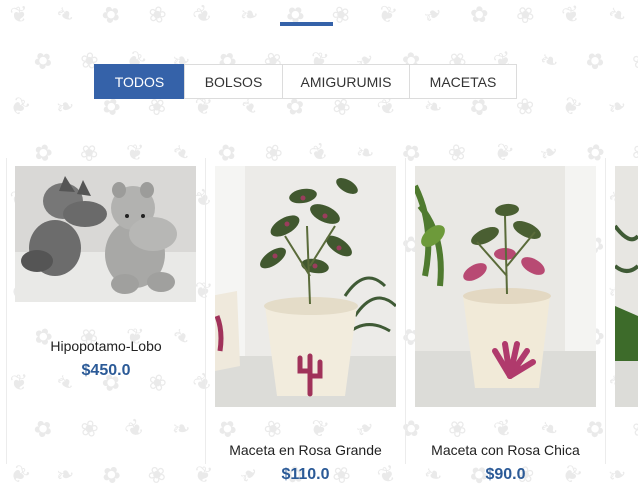 Image resolution: width=638 pixels, height=488 pixels. What do you see at coordinates (305, 286) in the screenshot?
I see `product-image-large-pot` at bounding box center [305, 286].